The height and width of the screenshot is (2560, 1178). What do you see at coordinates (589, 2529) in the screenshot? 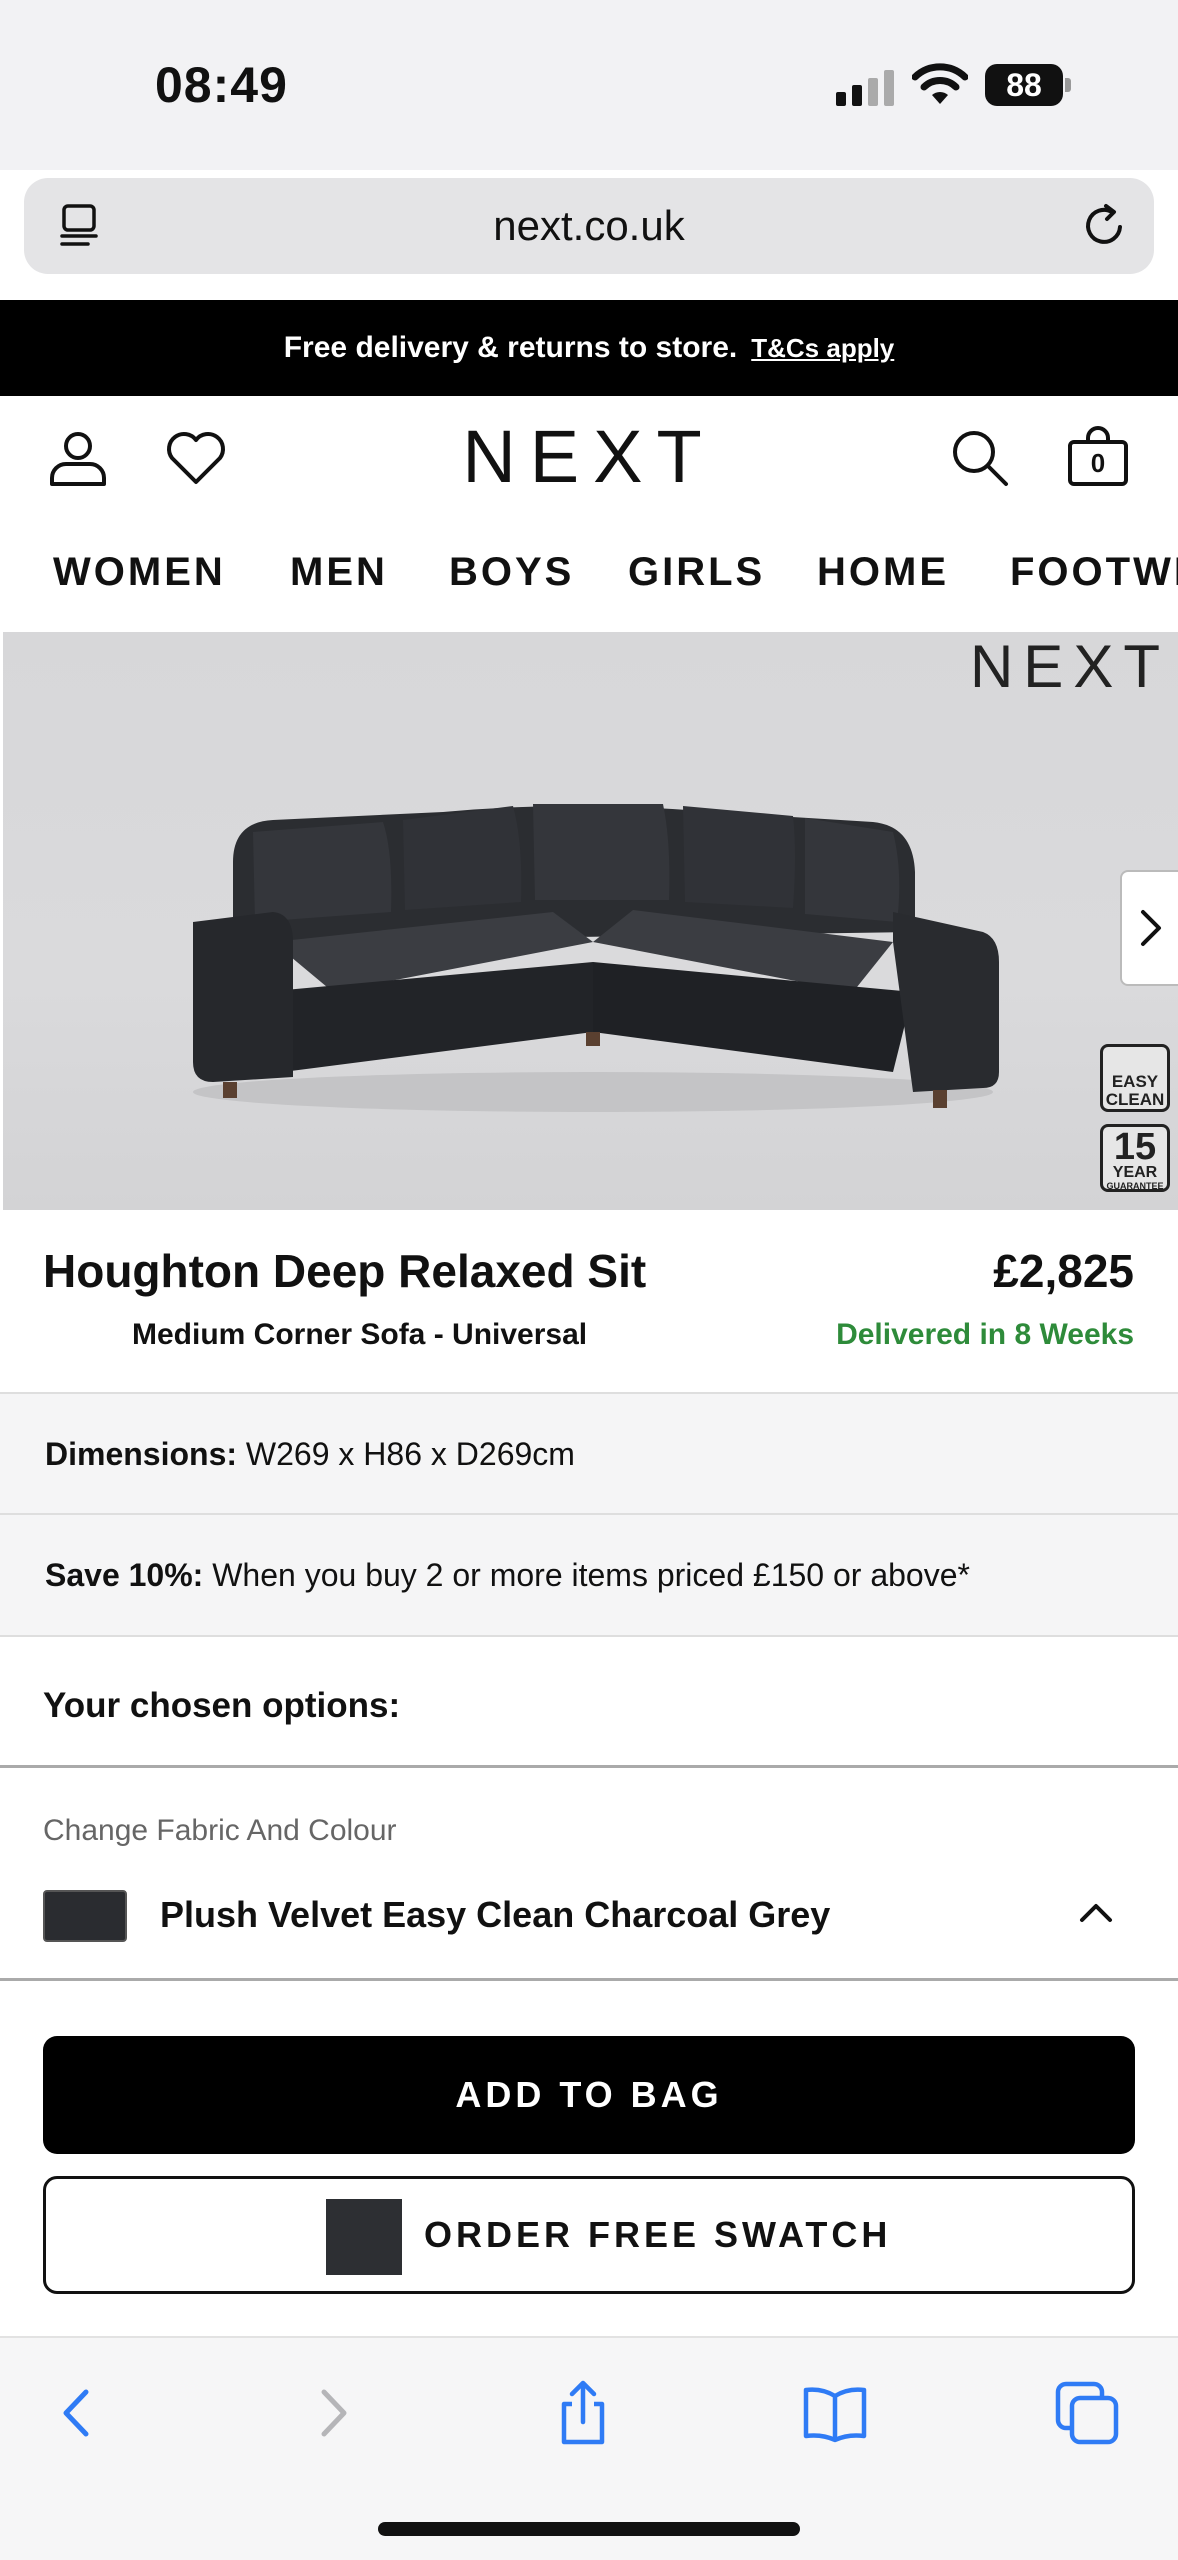
I see `home-indicator` at bounding box center [589, 2529].